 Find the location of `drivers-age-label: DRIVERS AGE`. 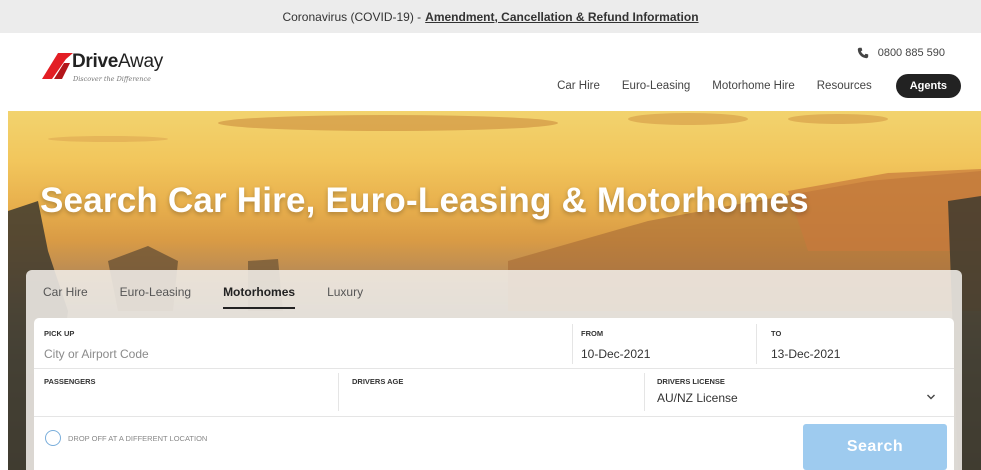

drivers-age-label: DRIVERS AGE is located at coordinates (378, 381).